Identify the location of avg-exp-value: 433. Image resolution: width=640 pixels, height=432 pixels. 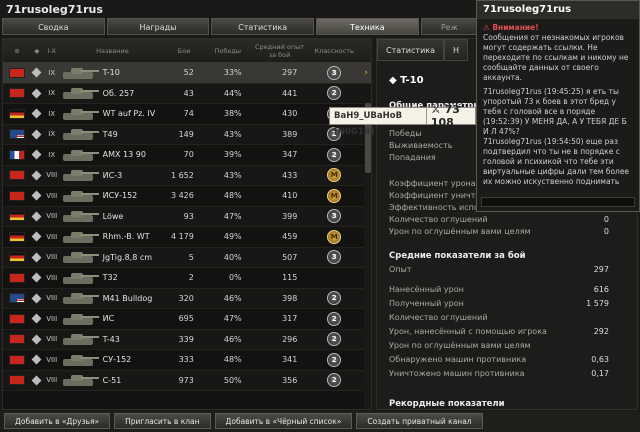
(290, 175).